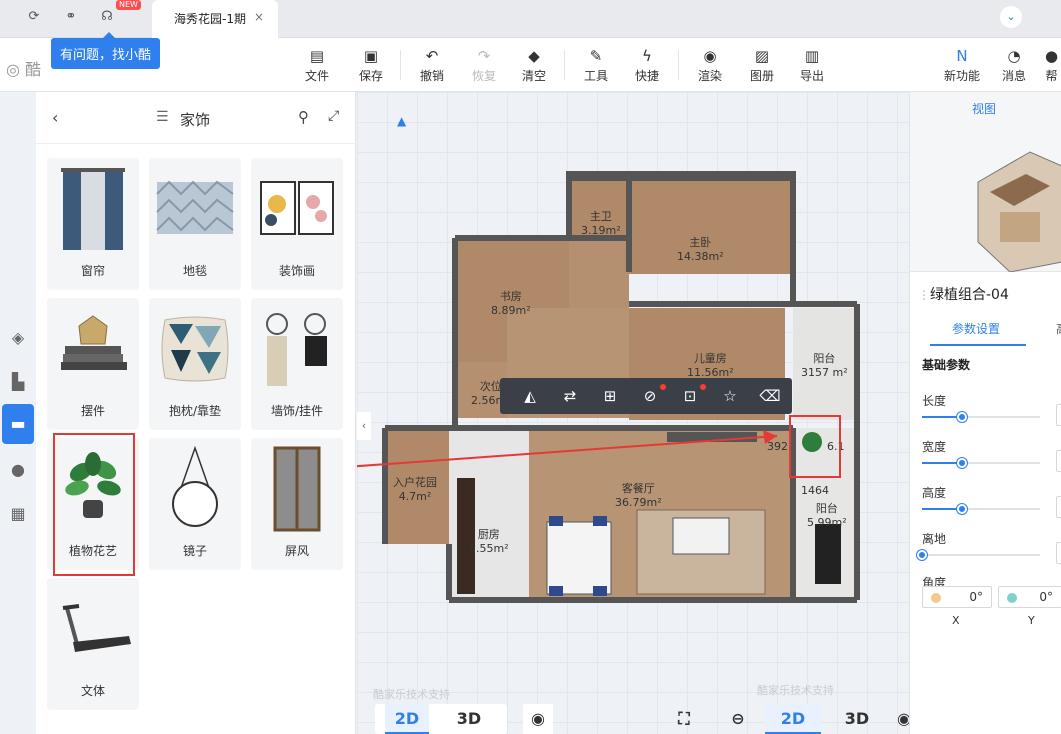 Image resolution: width=1061 pixels, height=734 pixels. What do you see at coordinates (71, 17) in the screenshot?
I see `link-icon: ⚭` at bounding box center [71, 17].